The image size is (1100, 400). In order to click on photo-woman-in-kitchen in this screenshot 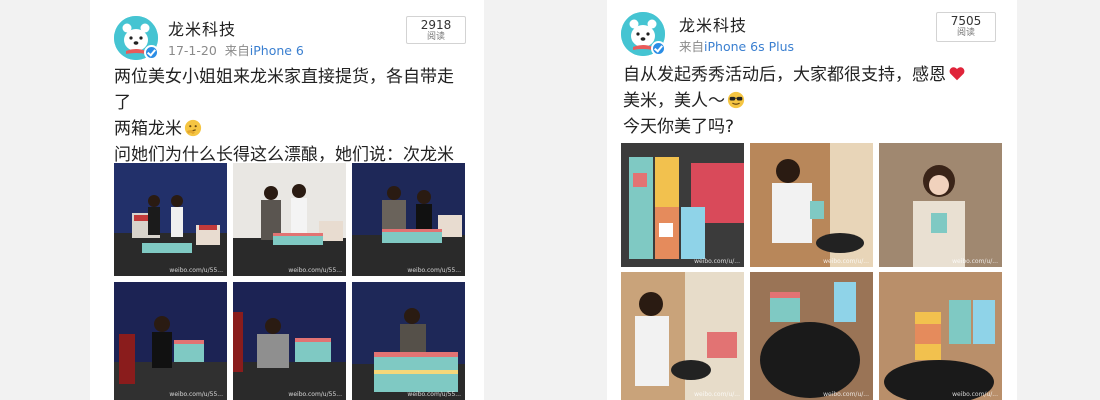, I will do `click(682, 336)`.